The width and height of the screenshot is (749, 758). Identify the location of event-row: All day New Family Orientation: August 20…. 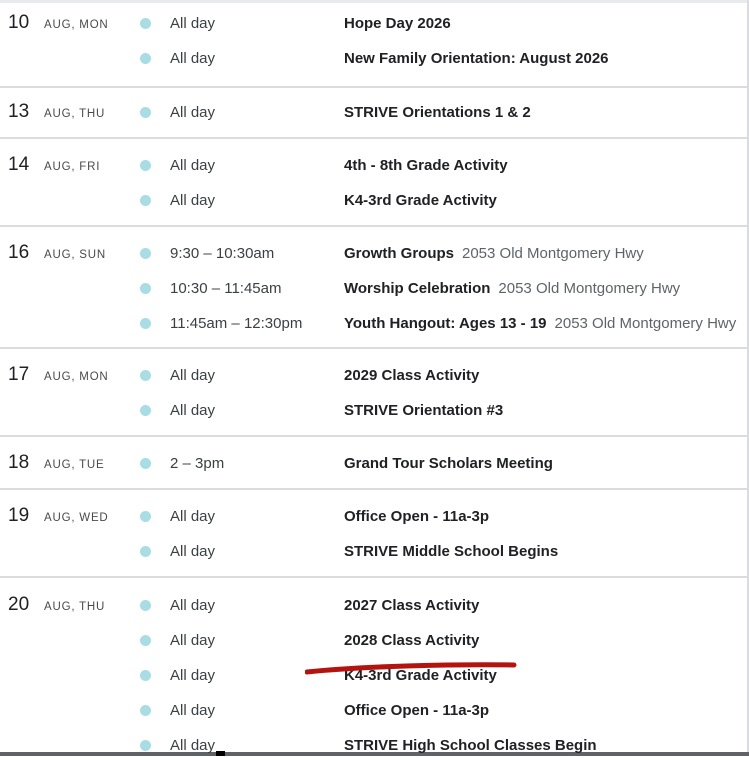
(374, 56).